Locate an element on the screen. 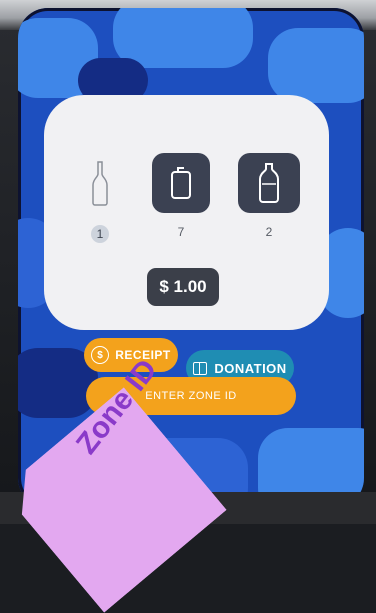 This screenshot has width=376, height=613. plastic-bottle-tile is located at coordinates (269, 183).